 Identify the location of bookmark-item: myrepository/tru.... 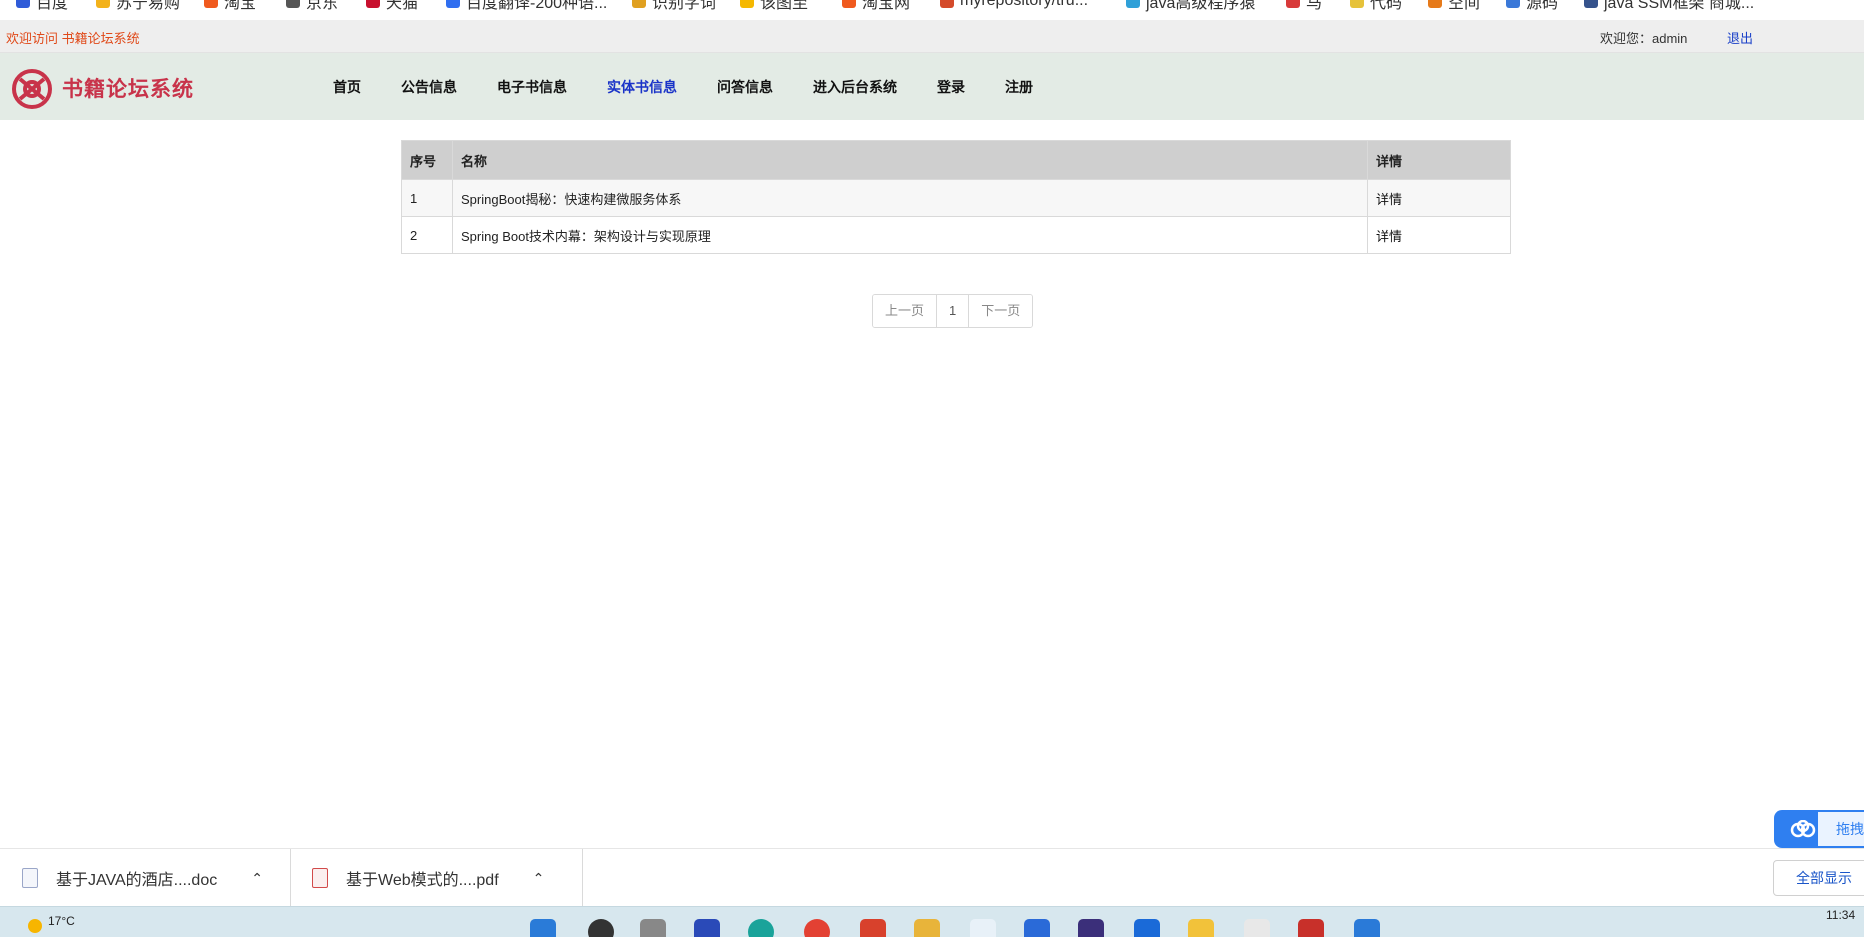
(1014, 5).